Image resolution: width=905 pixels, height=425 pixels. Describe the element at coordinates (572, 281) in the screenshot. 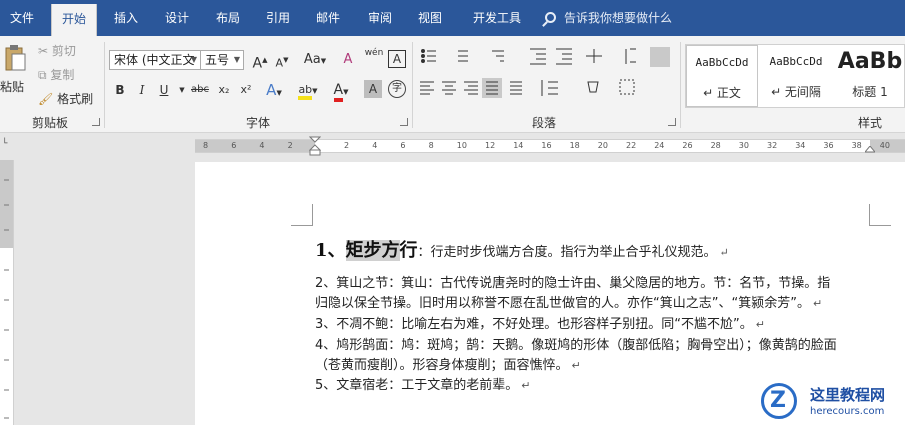

I see `document-line: 2、箕山之节：箕山：古代传说唐尧时的隐士许由、巢父隐居的地方。节：名节，节操。指` at that location.